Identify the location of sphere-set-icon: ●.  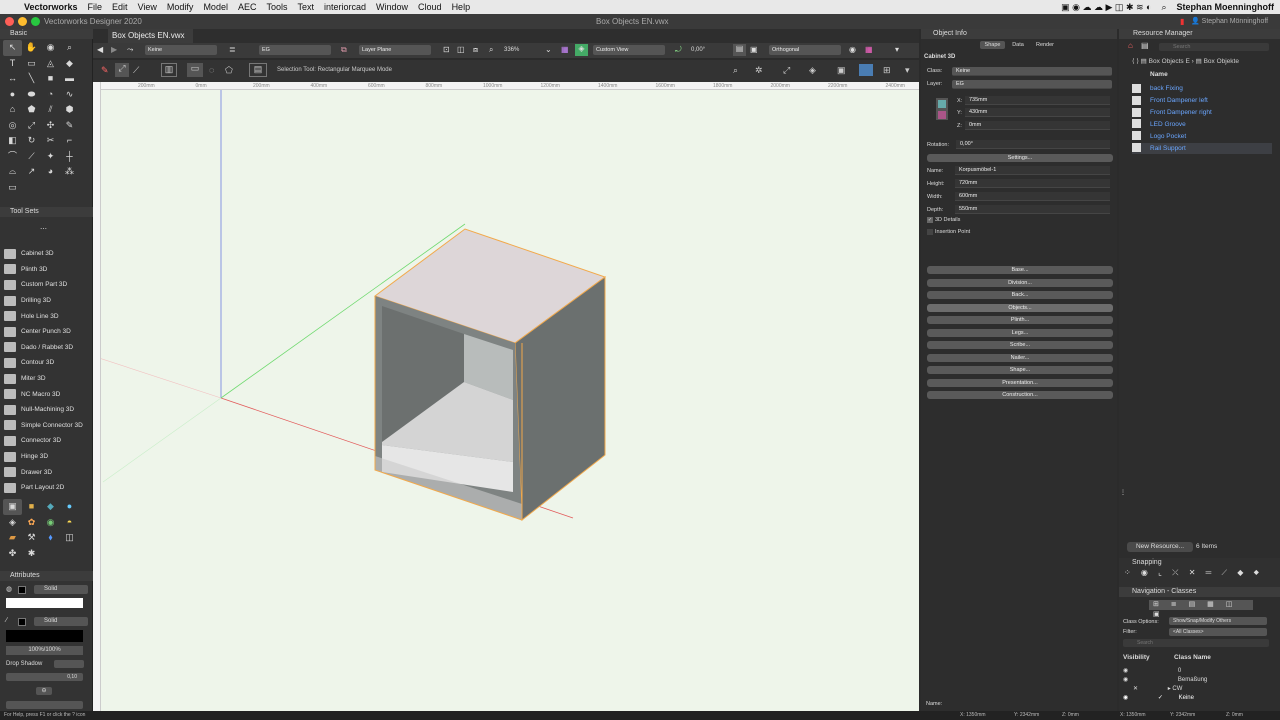
(69, 507).